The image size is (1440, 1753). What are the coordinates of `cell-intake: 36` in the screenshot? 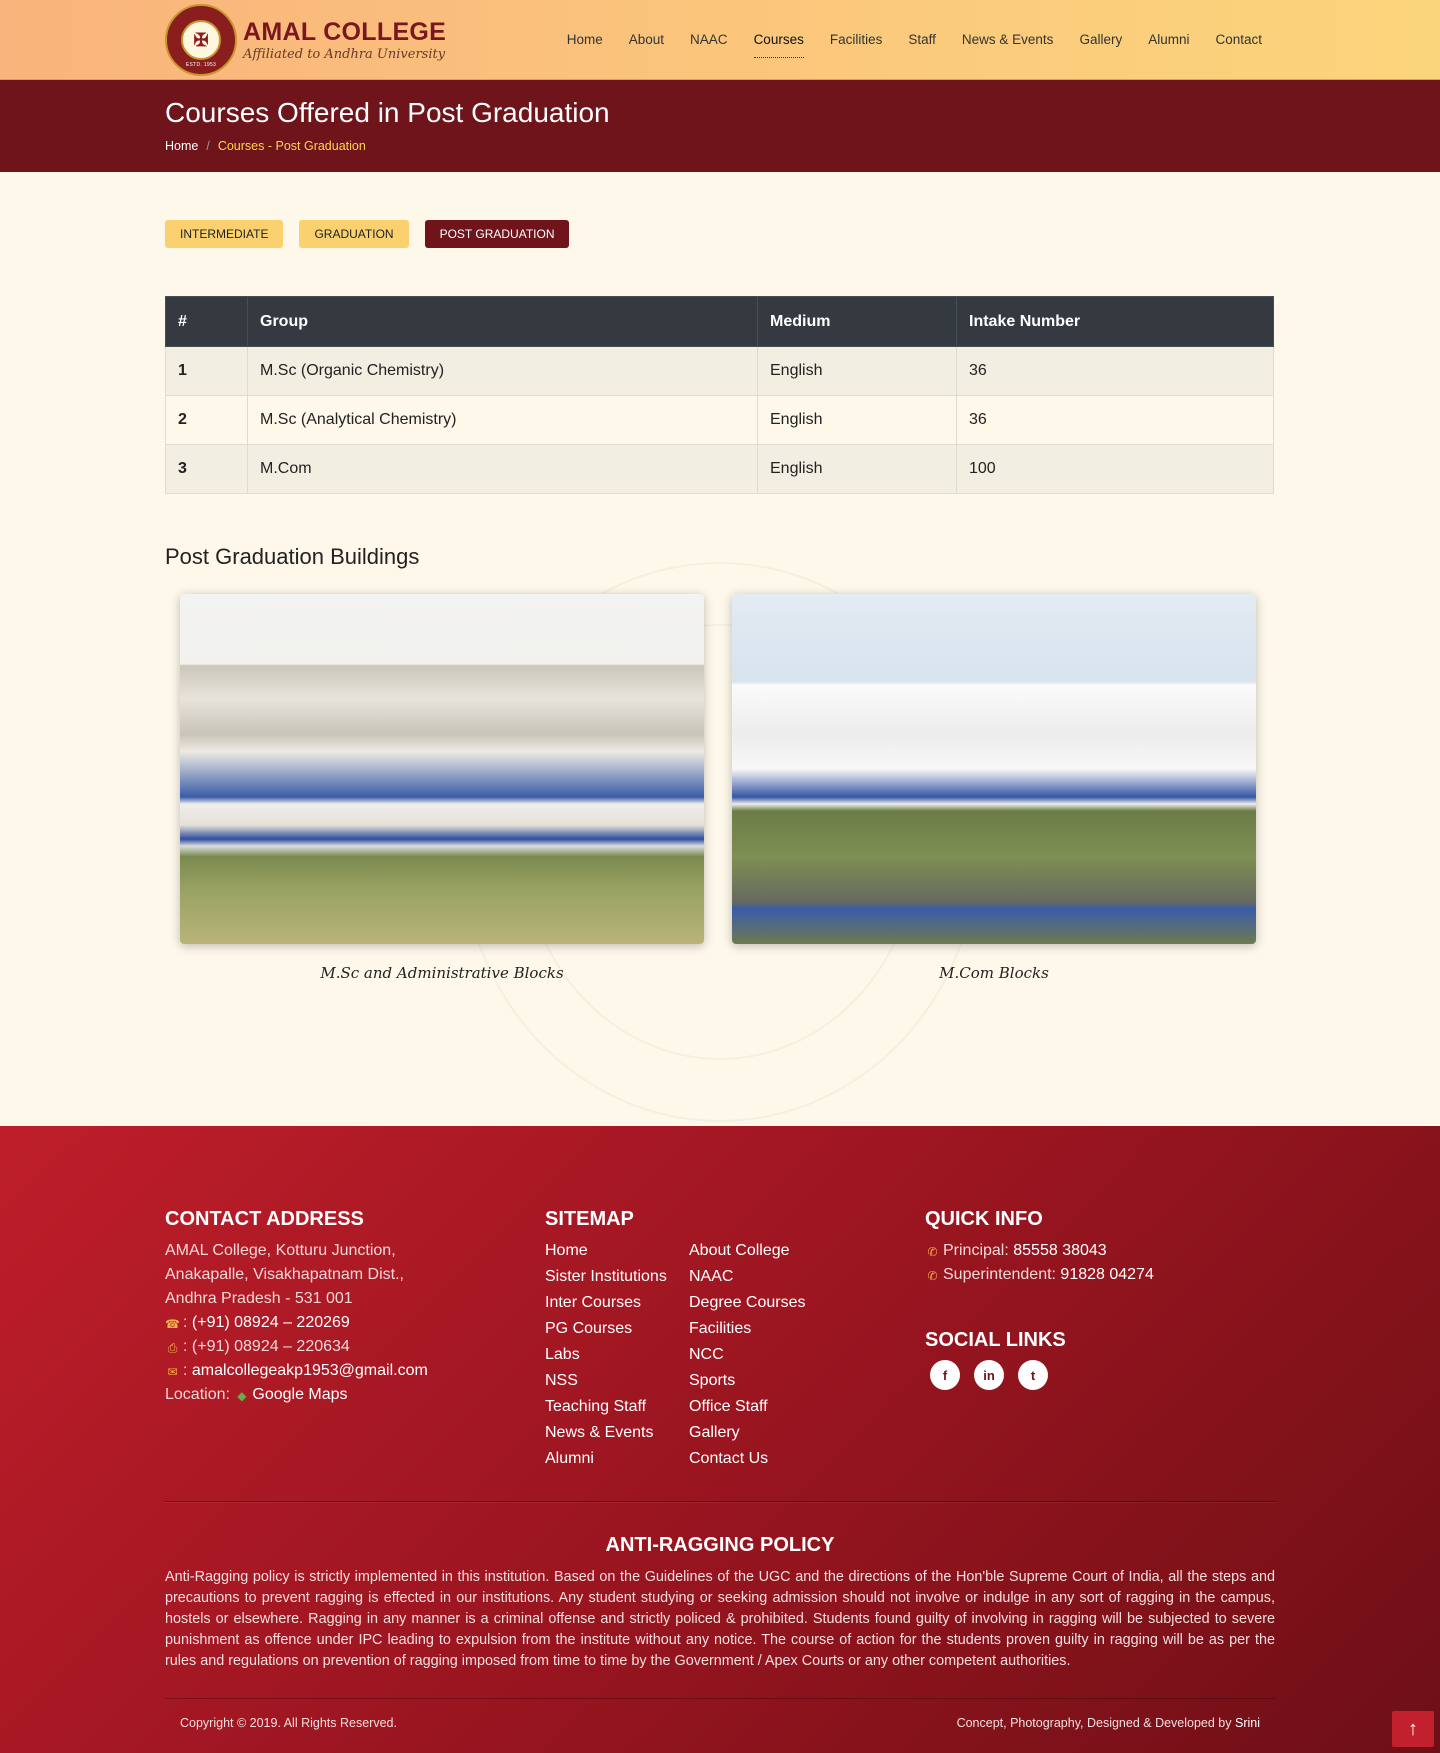 It's located at (1115, 371).